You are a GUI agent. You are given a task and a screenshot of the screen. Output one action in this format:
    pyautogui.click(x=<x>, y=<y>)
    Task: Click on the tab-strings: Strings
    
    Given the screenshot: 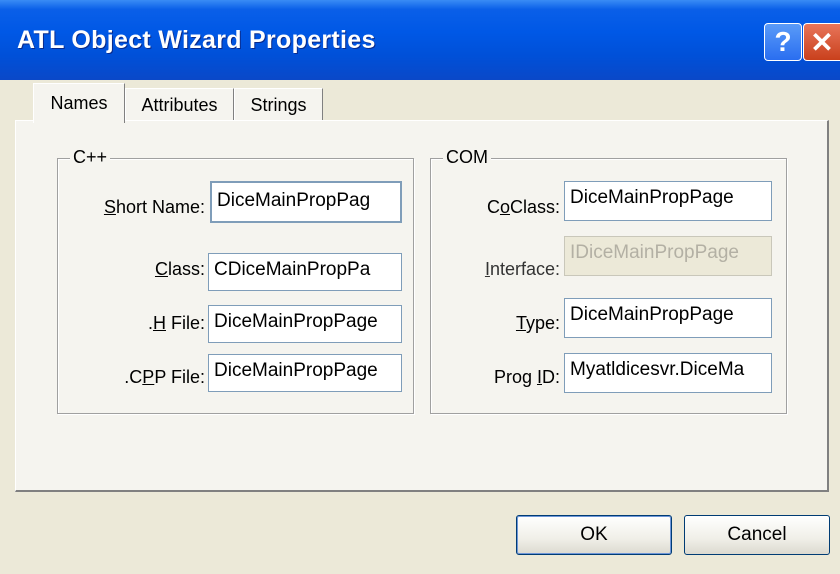 What is the action you would take?
    pyautogui.click(x=278, y=105)
    